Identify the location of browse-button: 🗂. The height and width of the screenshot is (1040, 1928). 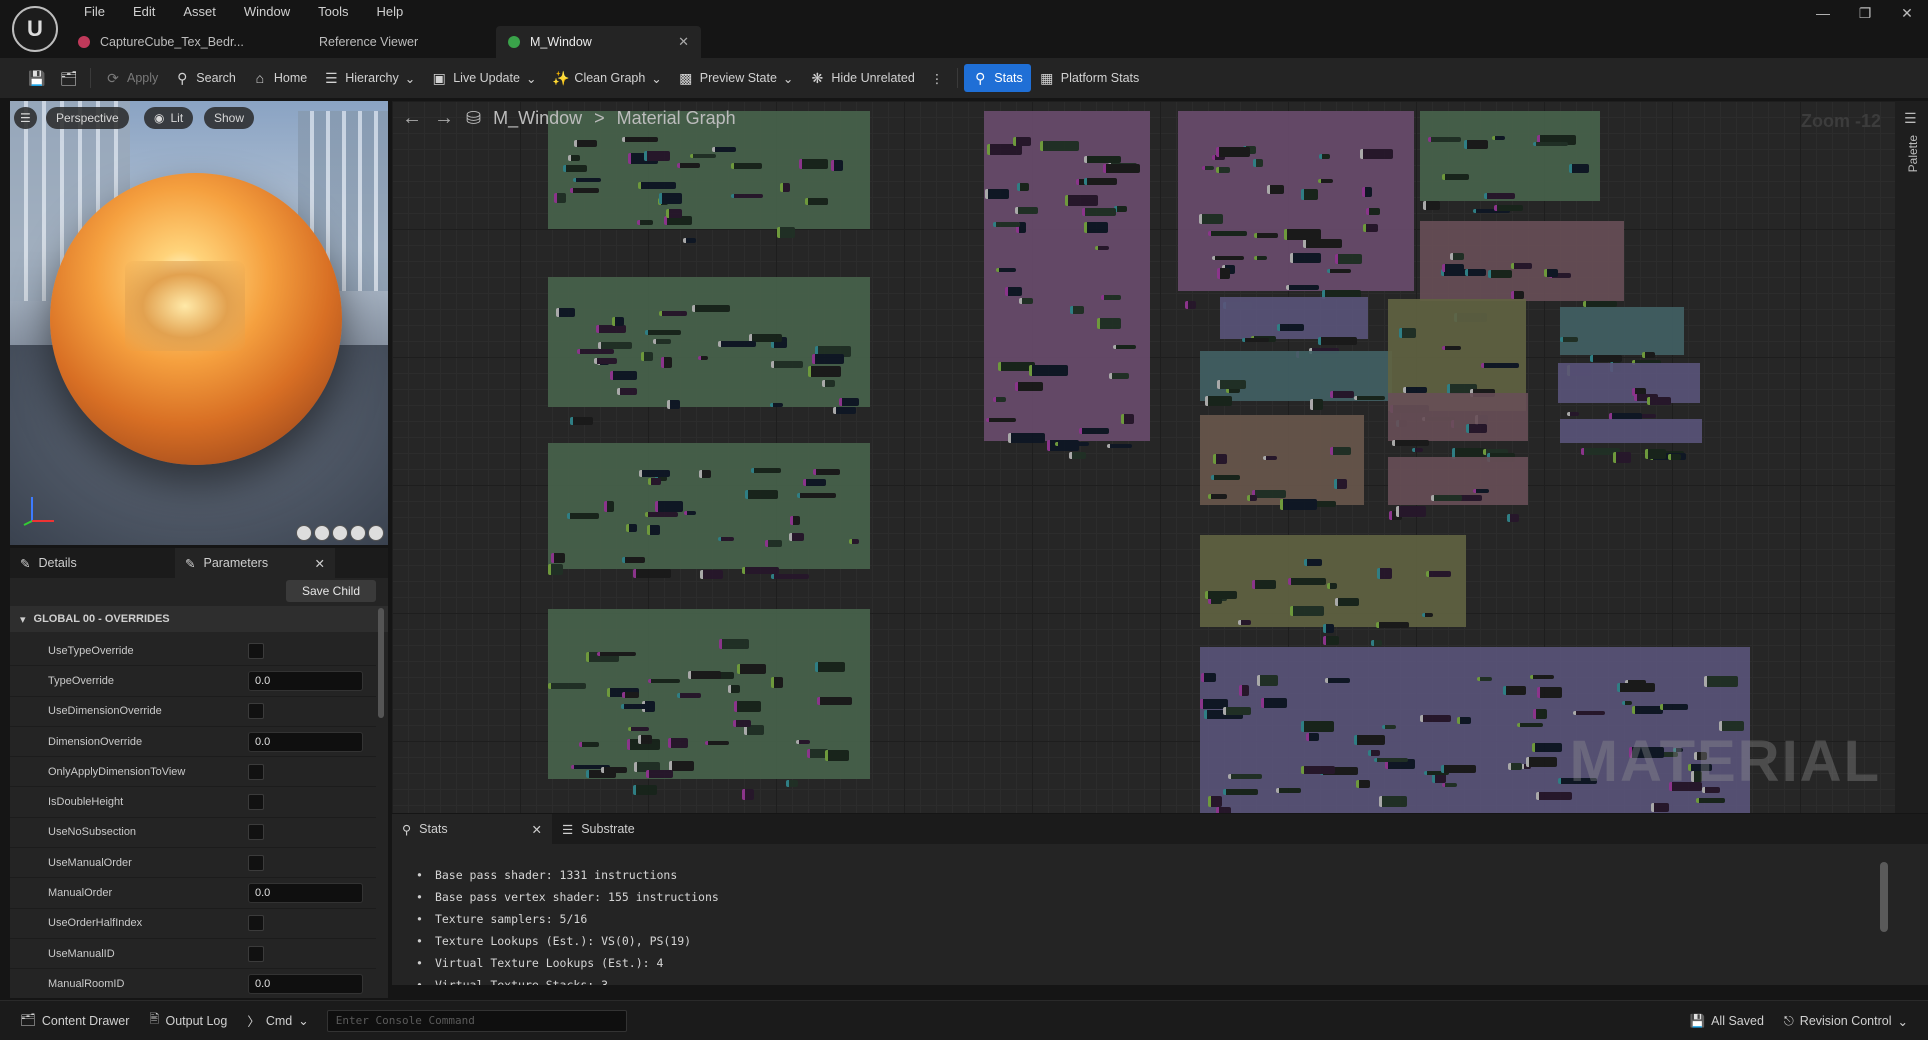
(68, 78).